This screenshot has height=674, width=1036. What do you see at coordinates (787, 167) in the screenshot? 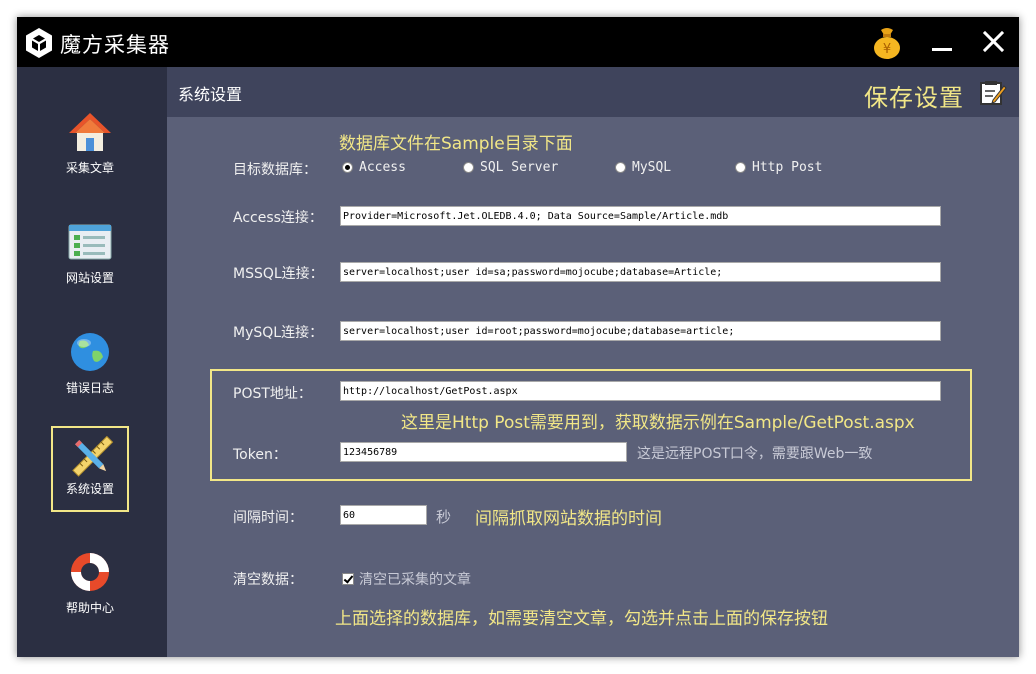
I see `radio-http-post-label: Http Post` at bounding box center [787, 167].